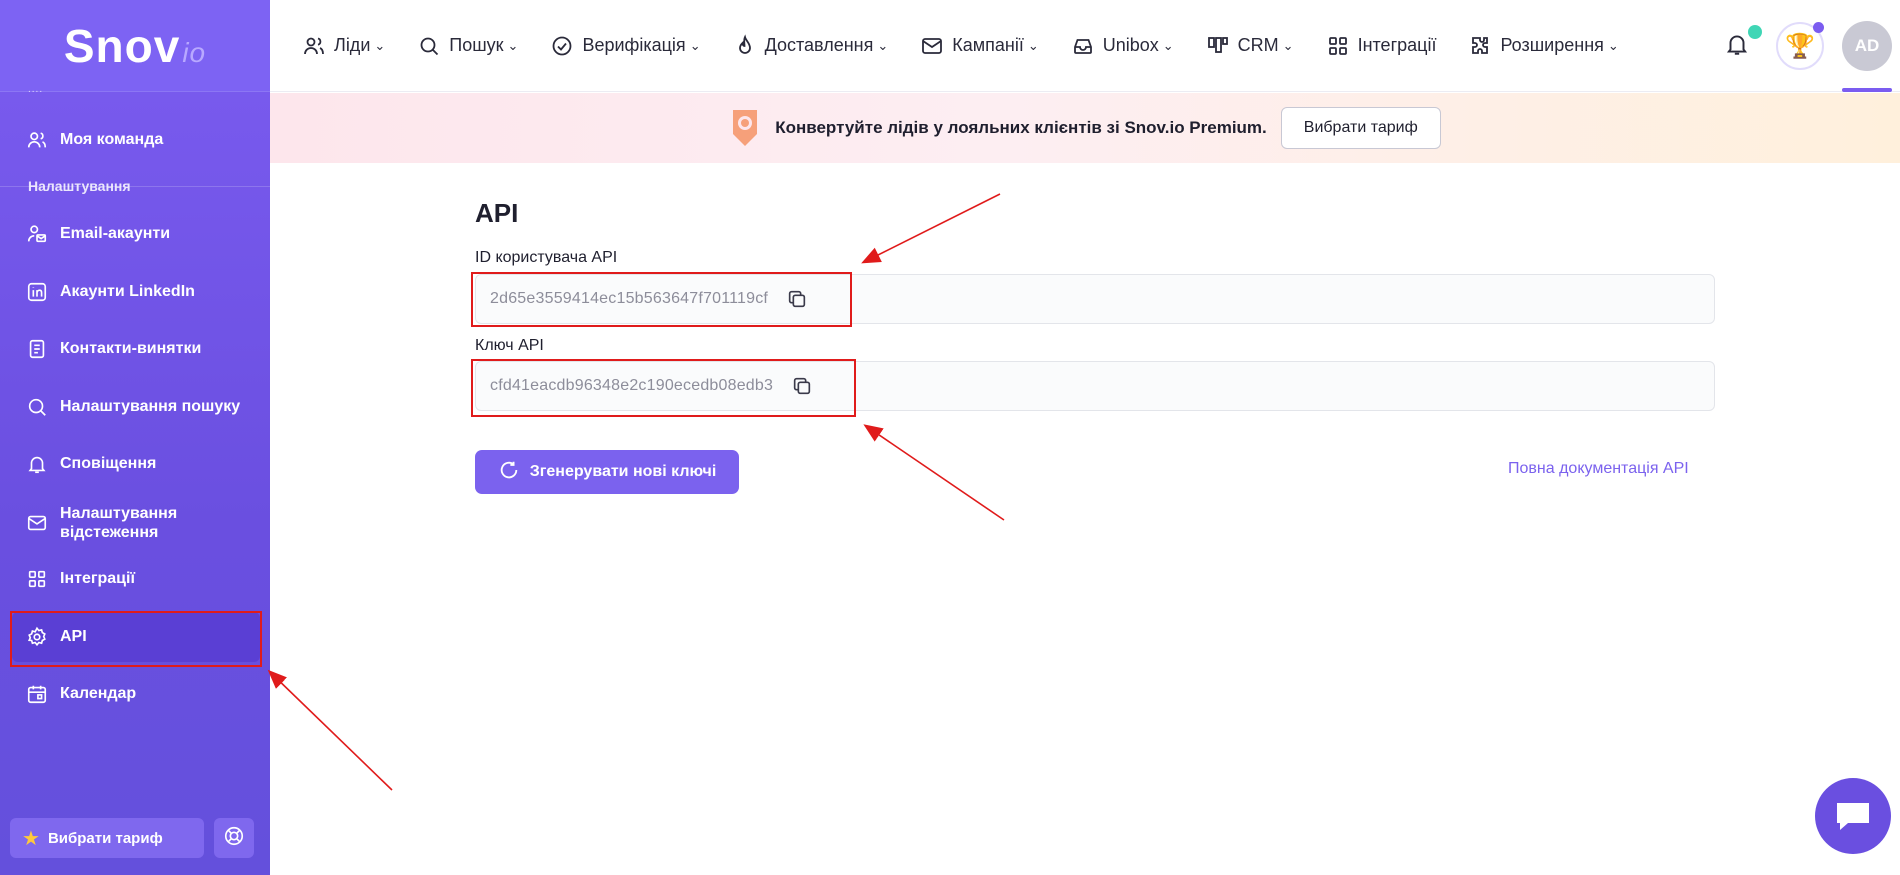 This screenshot has height=875, width=1900. I want to click on sidebar-item-notifications: Сповіщення, so click(136, 464).